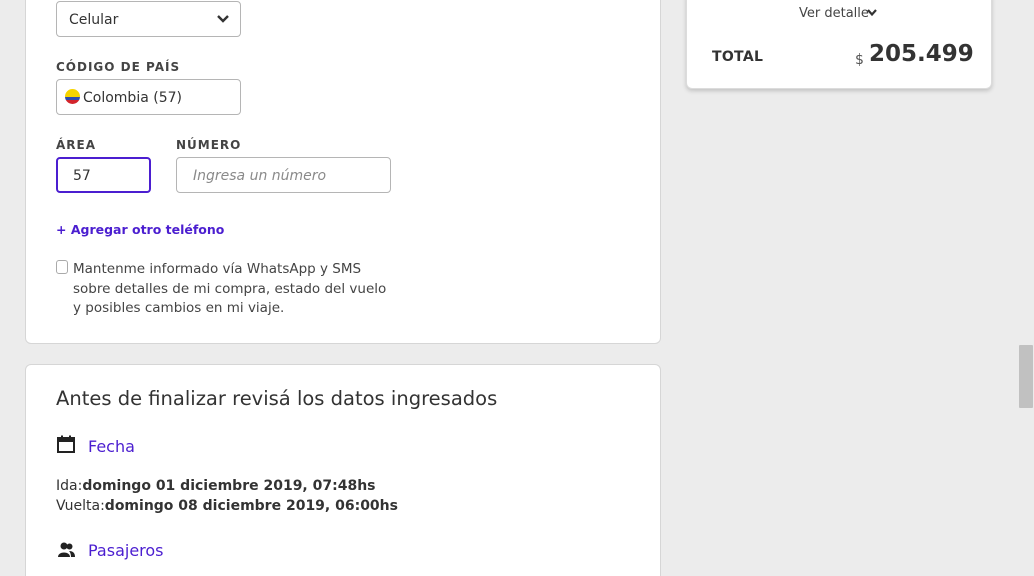 This screenshot has width=1034, height=576. Describe the element at coordinates (111, 446) in the screenshot. I see `fecha-title: Fecha` at that location.